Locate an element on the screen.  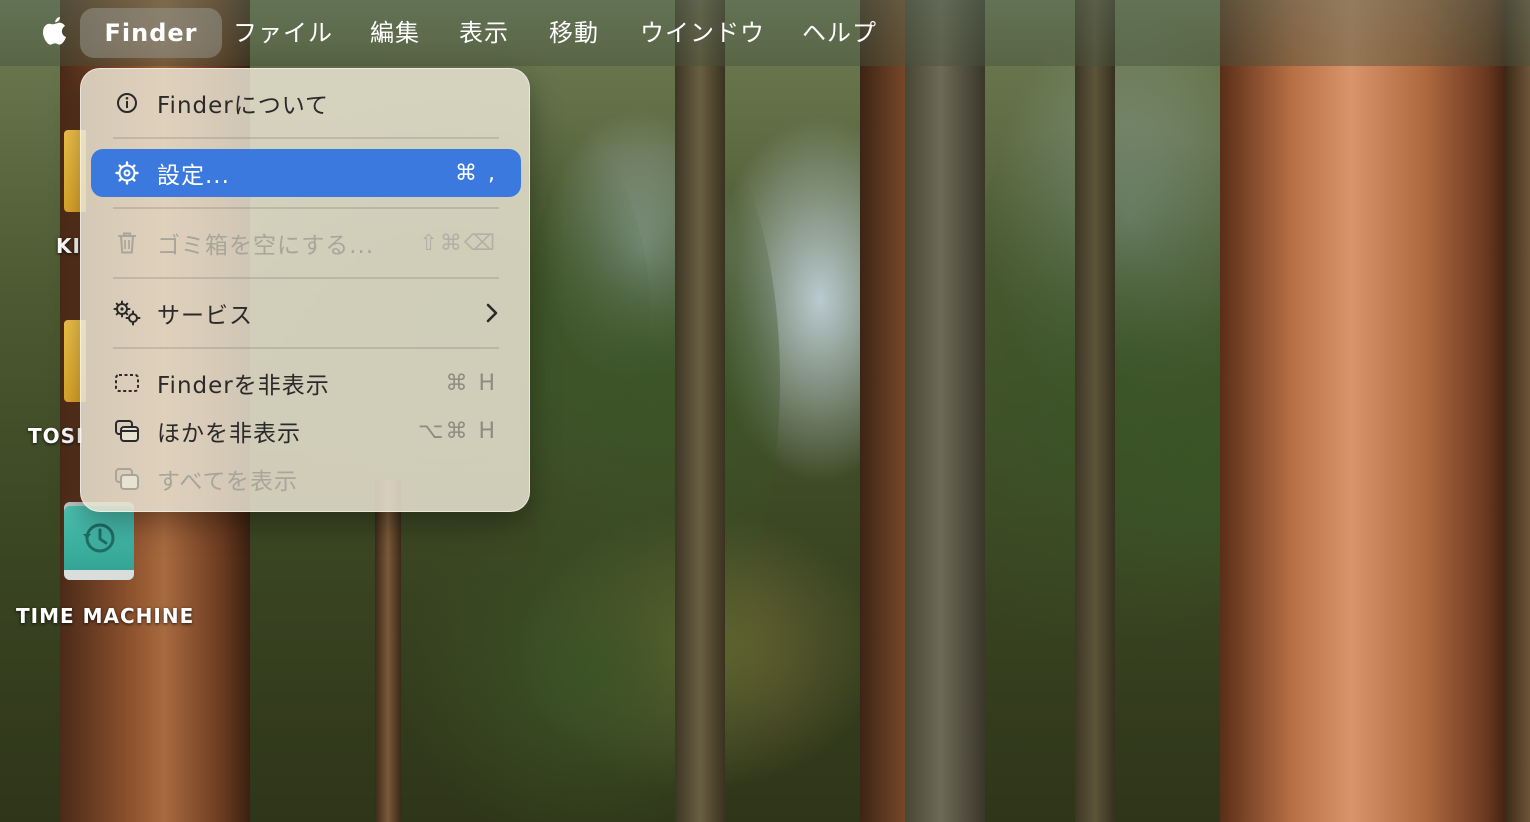
menu-item-label: Finderを非表示 is located at coordinates (243, 386).